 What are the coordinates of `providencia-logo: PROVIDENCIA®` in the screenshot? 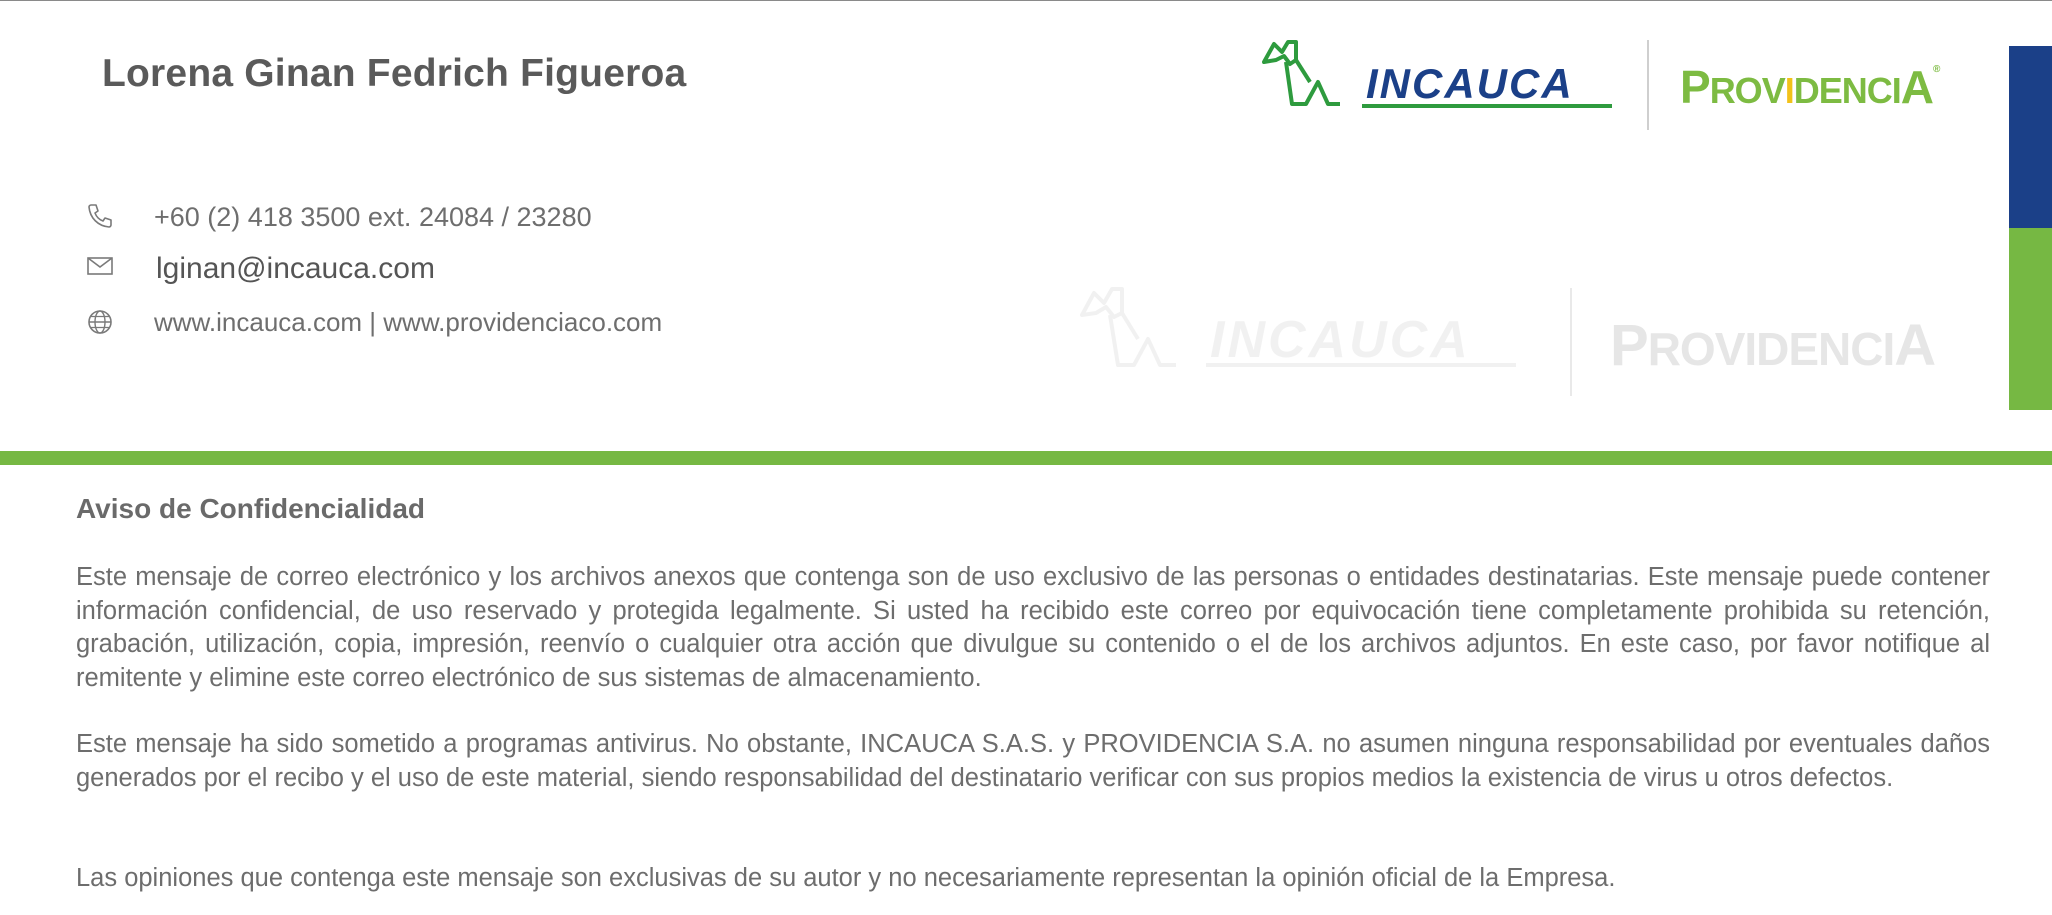 It's located at (1810, 87).